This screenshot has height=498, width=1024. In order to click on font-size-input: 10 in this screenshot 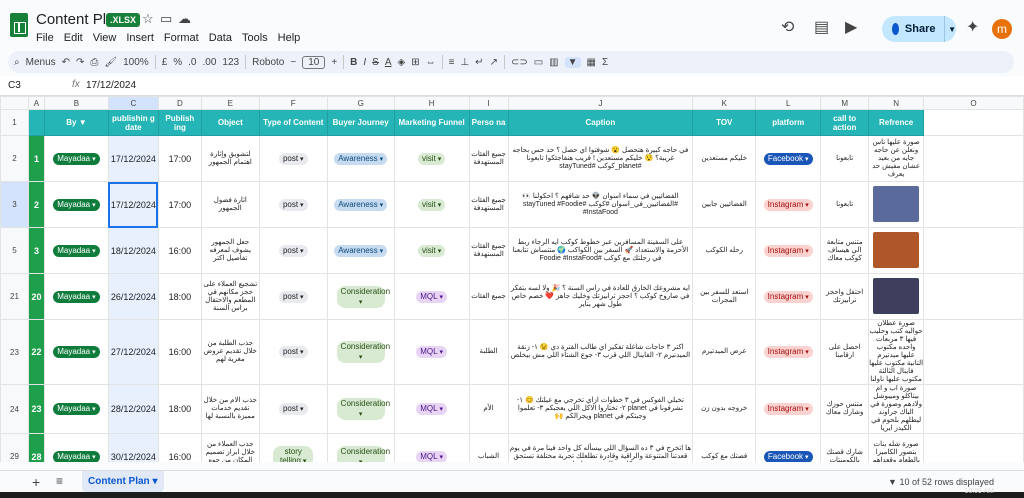, I will do `click(314, 62)`.